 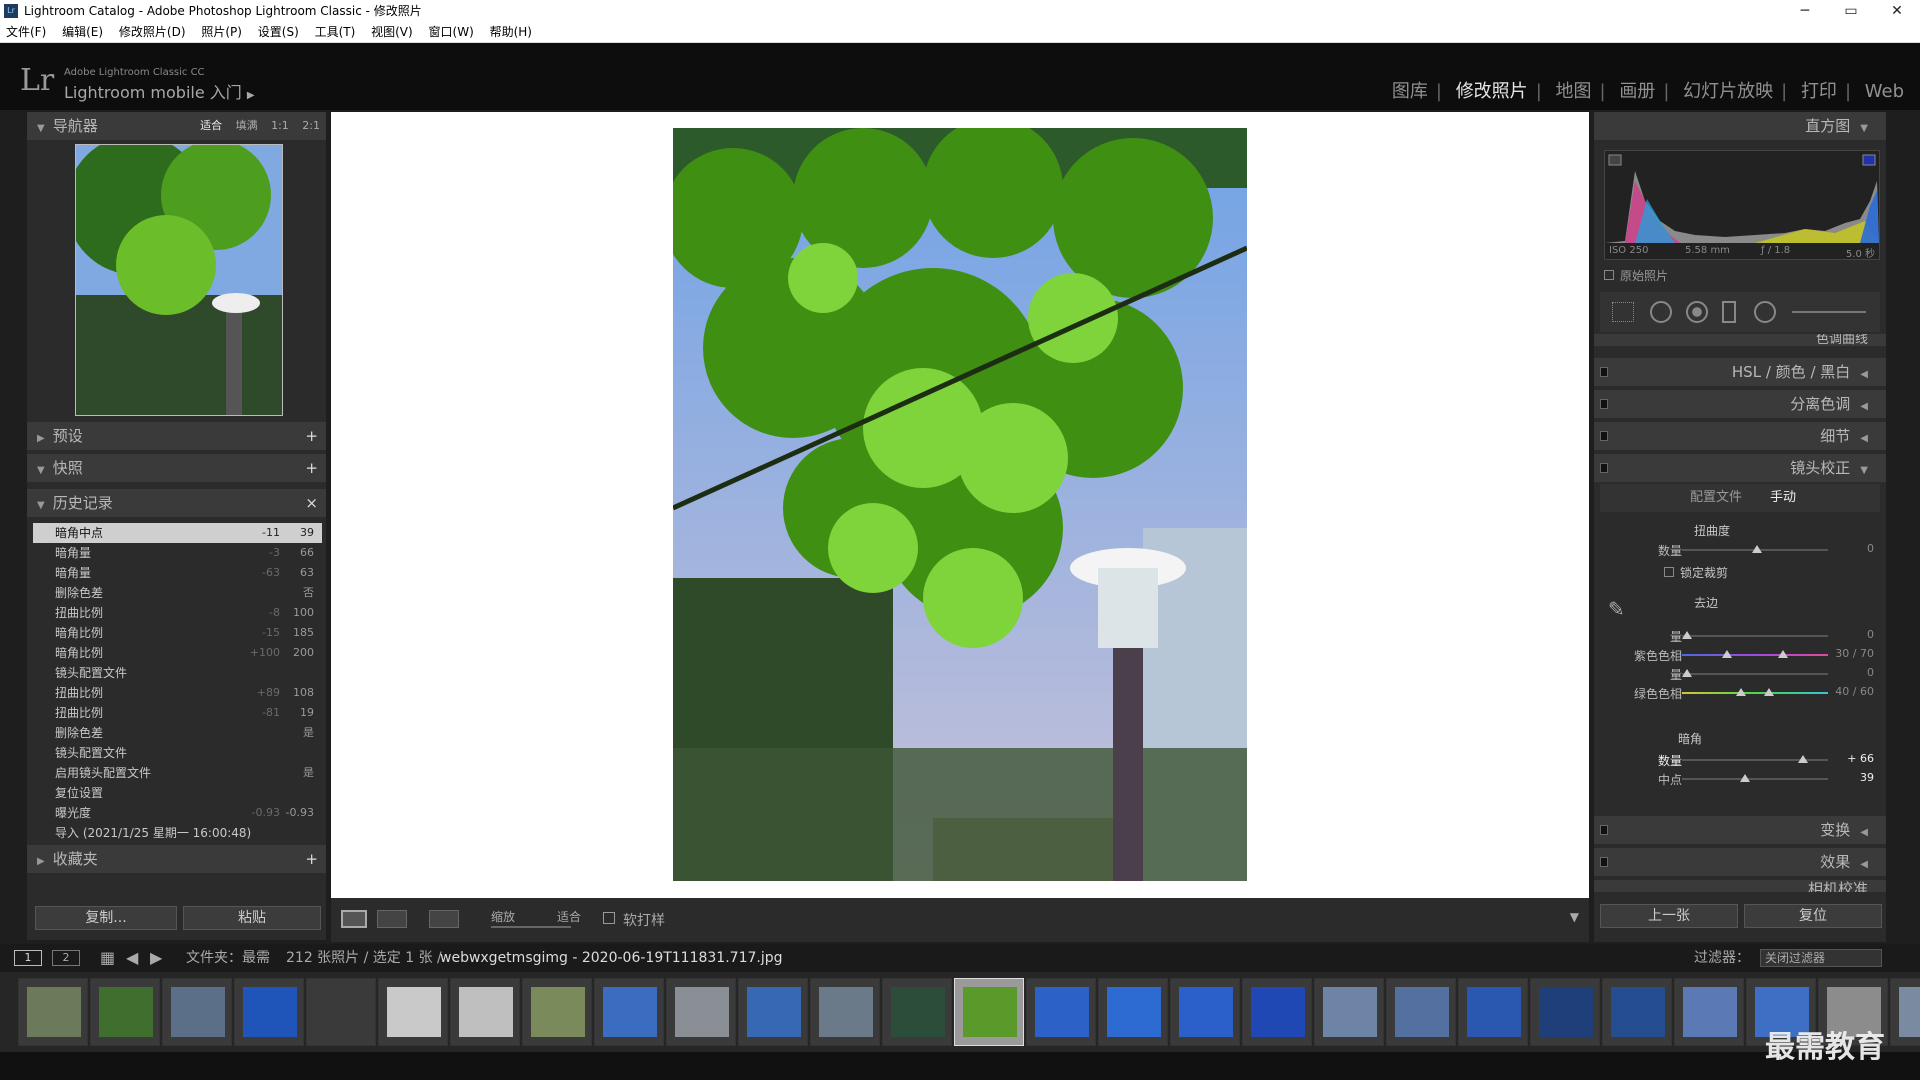 I want to click on reset-button: 复位, so click(x=1813, y=916).